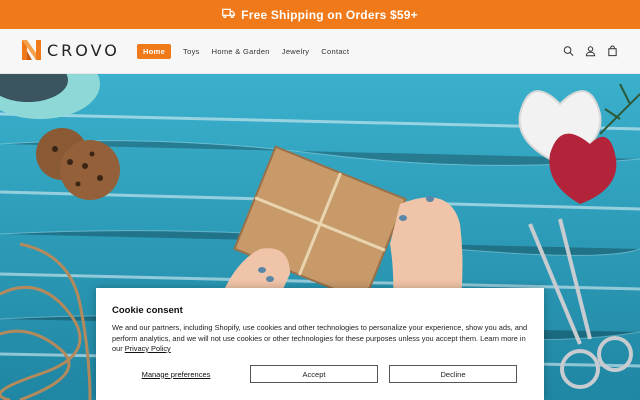 This screenshot has height=400, width=640. What do you see at coordinates (31, 50) in the screenshot?
I see `logo-mark-icon` at bounding box center [31, 50].